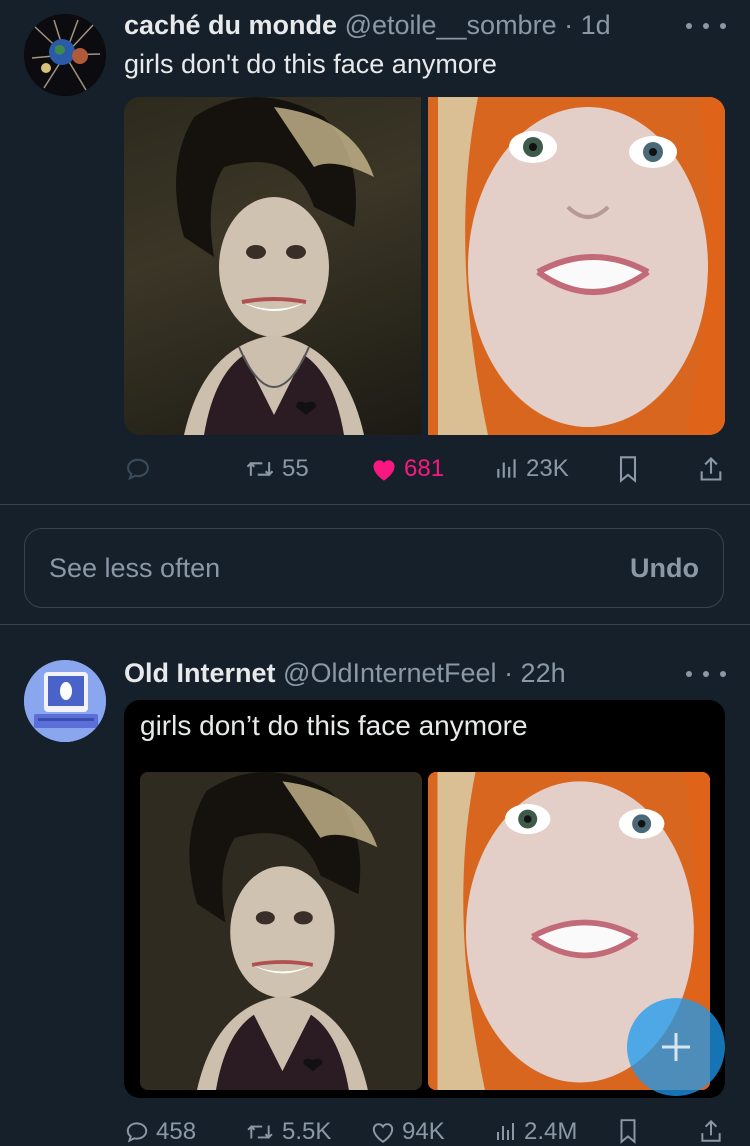 The image size is (750, 1146). Describe the element at coordinates (334, 725) in the screenshot. I see `meme-caption: girls don’t do this face anymore` at that location.